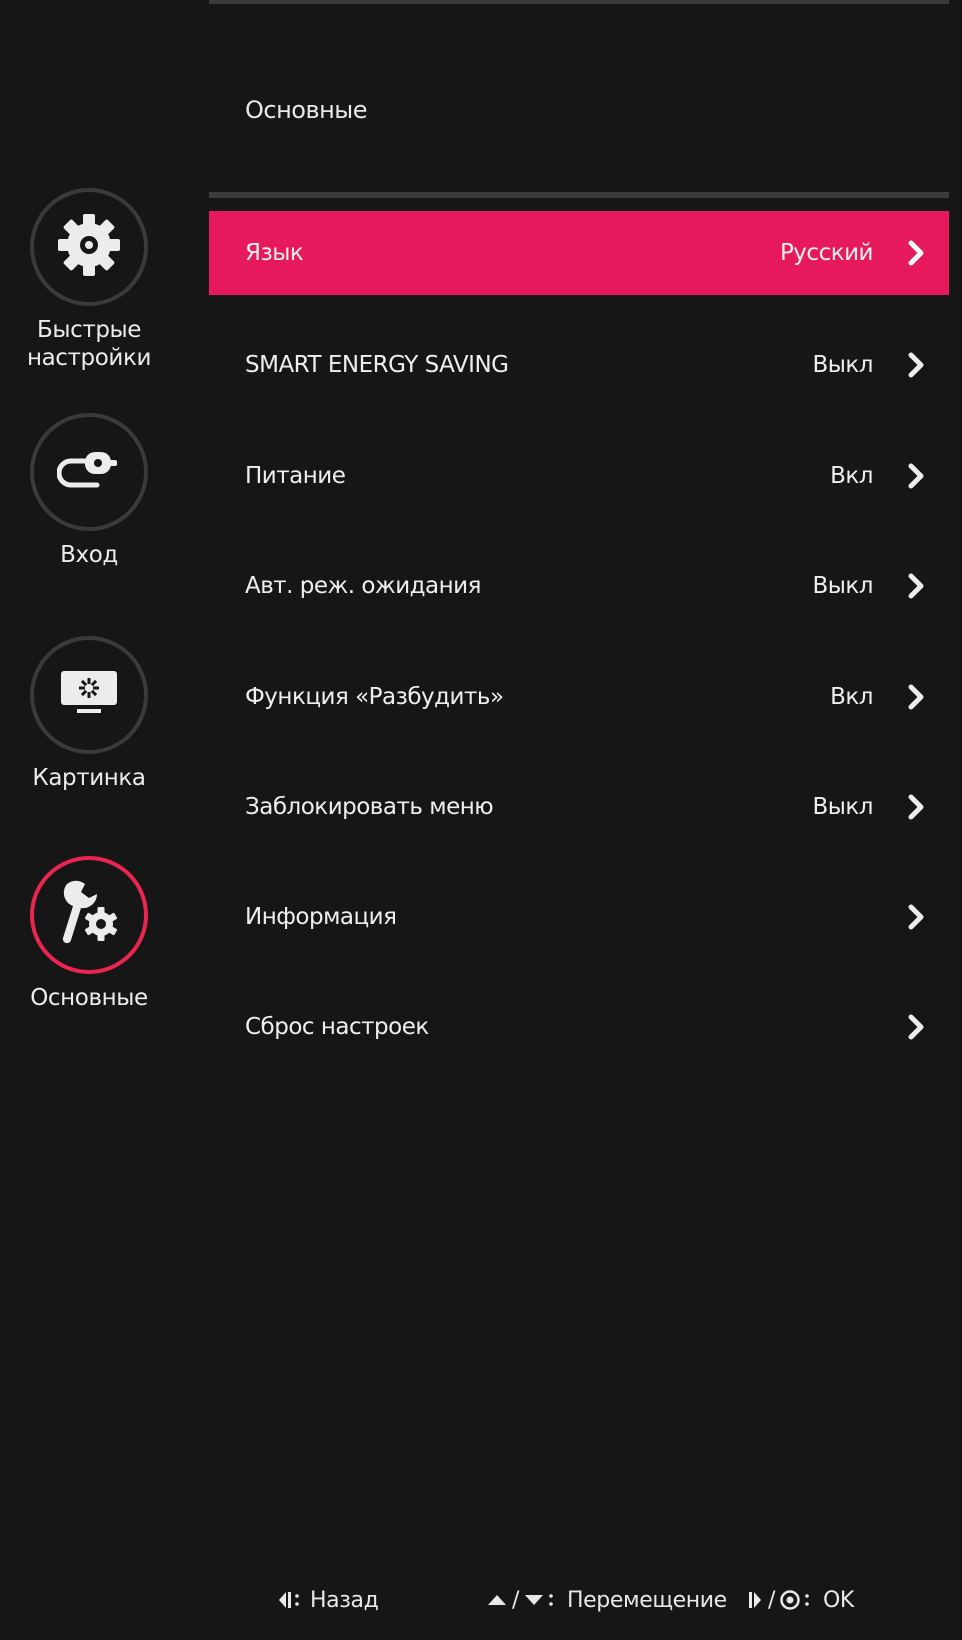 The height and width of the screenshot is (1640, 962). I want to click on joystick-left-icon, so click(288, 1600).